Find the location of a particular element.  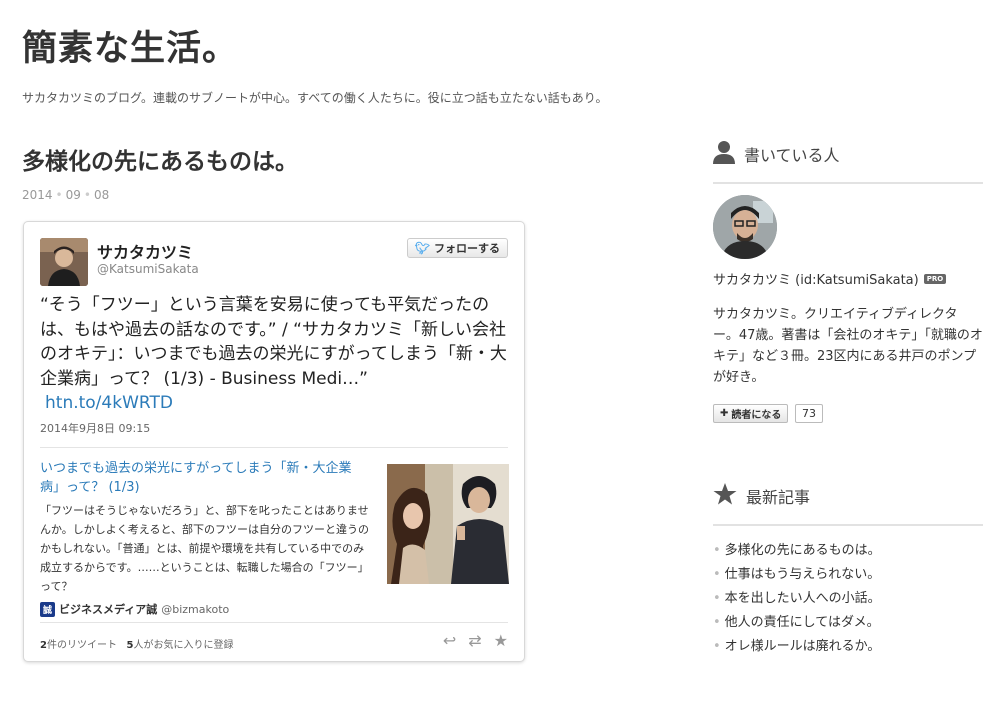

source-badge: 誠 is located at coordinates (47, 609).